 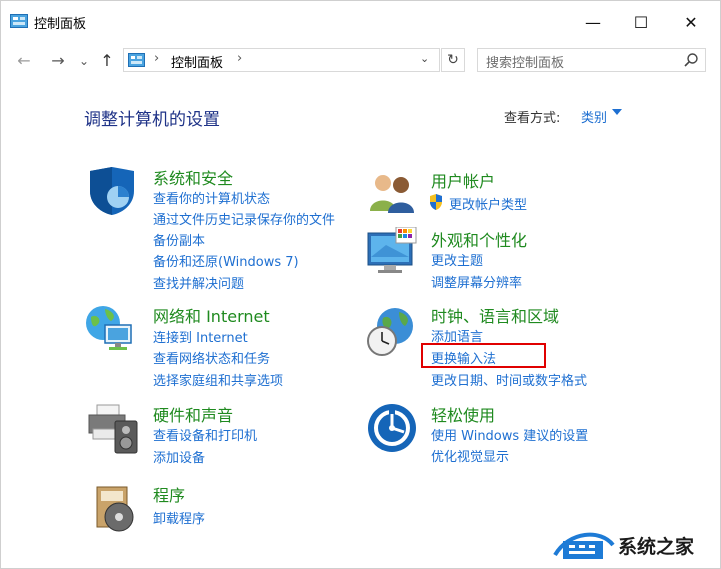 I want to click on minimize-icon: —, so click(x=593, y=22).